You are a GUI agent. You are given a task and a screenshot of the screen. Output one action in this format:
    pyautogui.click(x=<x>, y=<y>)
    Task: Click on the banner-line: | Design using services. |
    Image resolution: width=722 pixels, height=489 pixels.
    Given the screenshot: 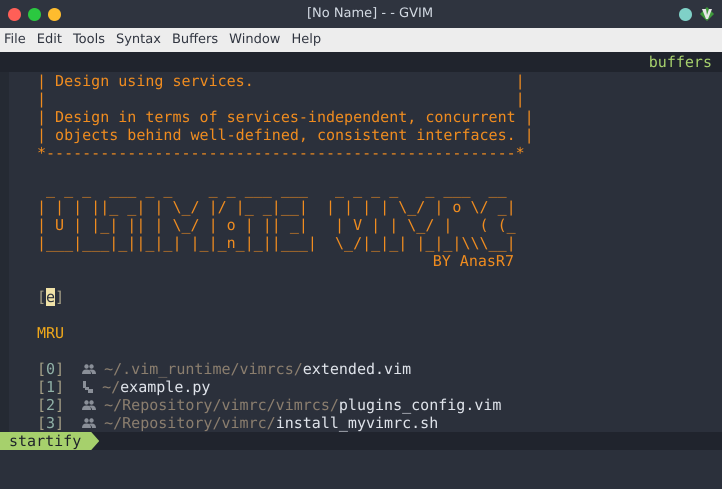 What is the action you would take?
    pyautogui.click(x=281, y=81)
    